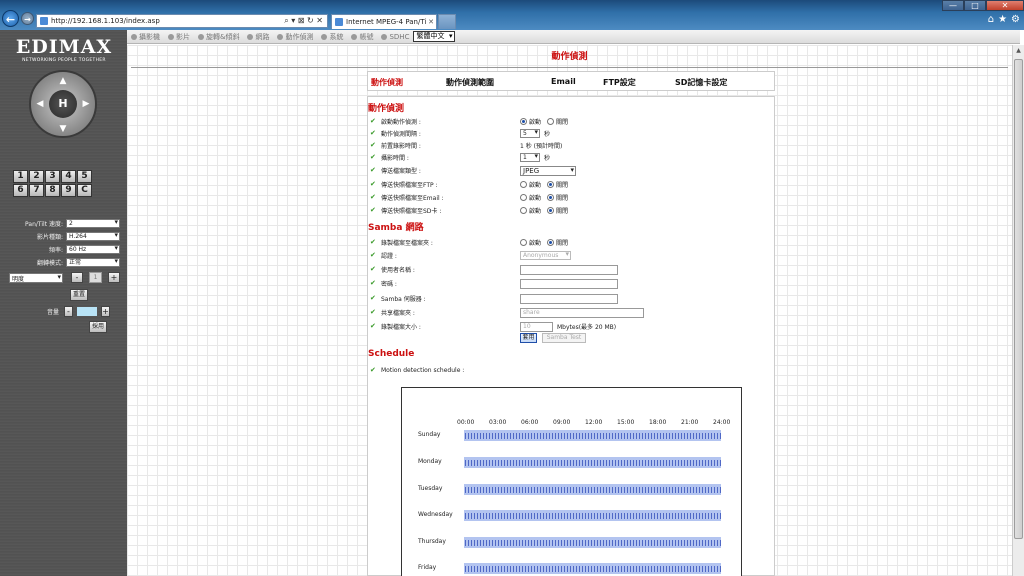 This screenshot has width=1024, height=576. What do you see at coordinates (87, 311) in the screenshot?
I see `volume-level-bar` at bounding box center [87, 311].